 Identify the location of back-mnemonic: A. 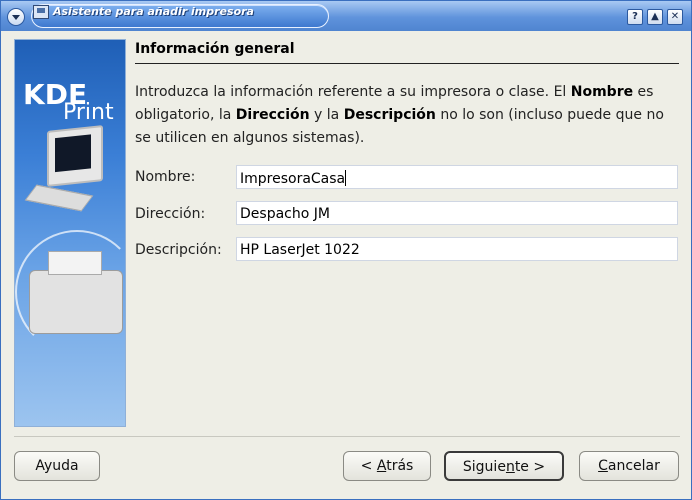
(381, 466).